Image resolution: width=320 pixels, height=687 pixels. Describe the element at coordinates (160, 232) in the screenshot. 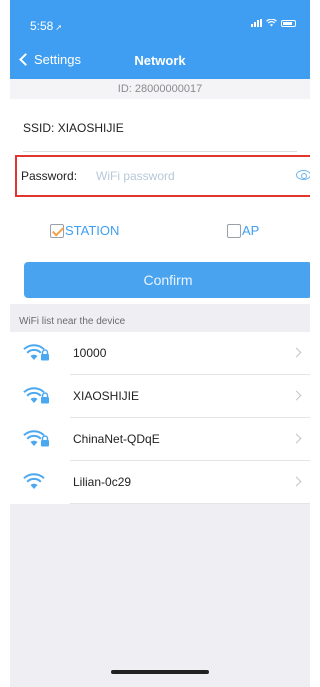

I see `mode-selector: STATION AP` at that location.